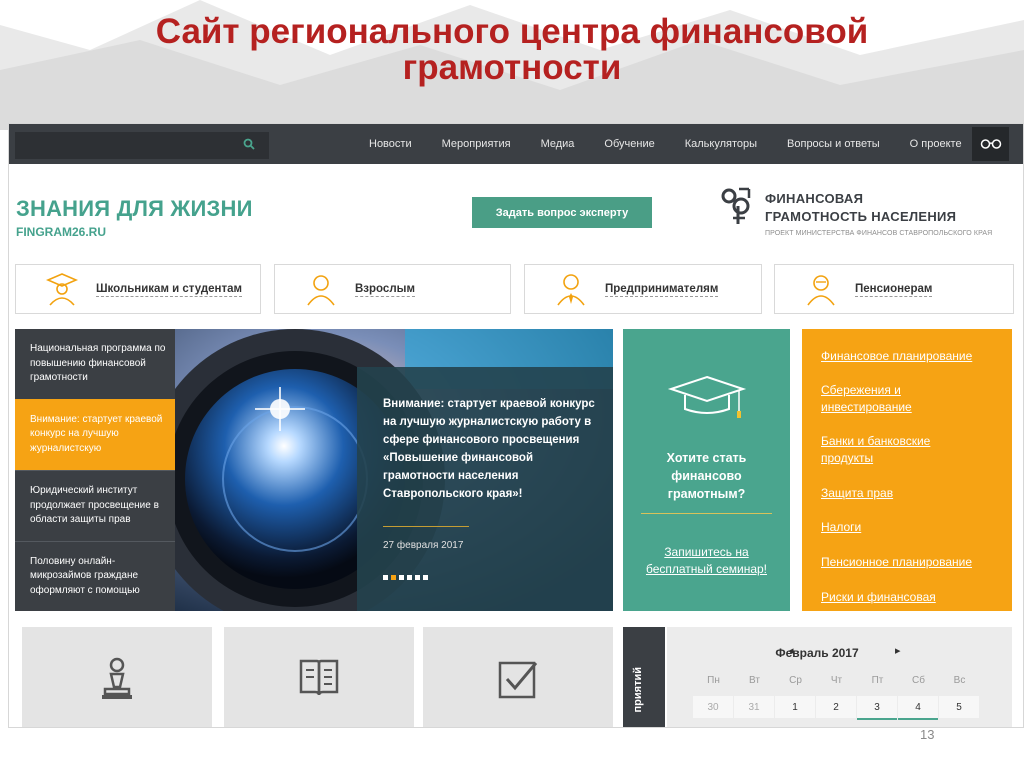 The image size is (1024, 767). What do you see at coordinates (571, 290) in the screenshot?
I see `businessman-icon` at bounding box center [571, 290].